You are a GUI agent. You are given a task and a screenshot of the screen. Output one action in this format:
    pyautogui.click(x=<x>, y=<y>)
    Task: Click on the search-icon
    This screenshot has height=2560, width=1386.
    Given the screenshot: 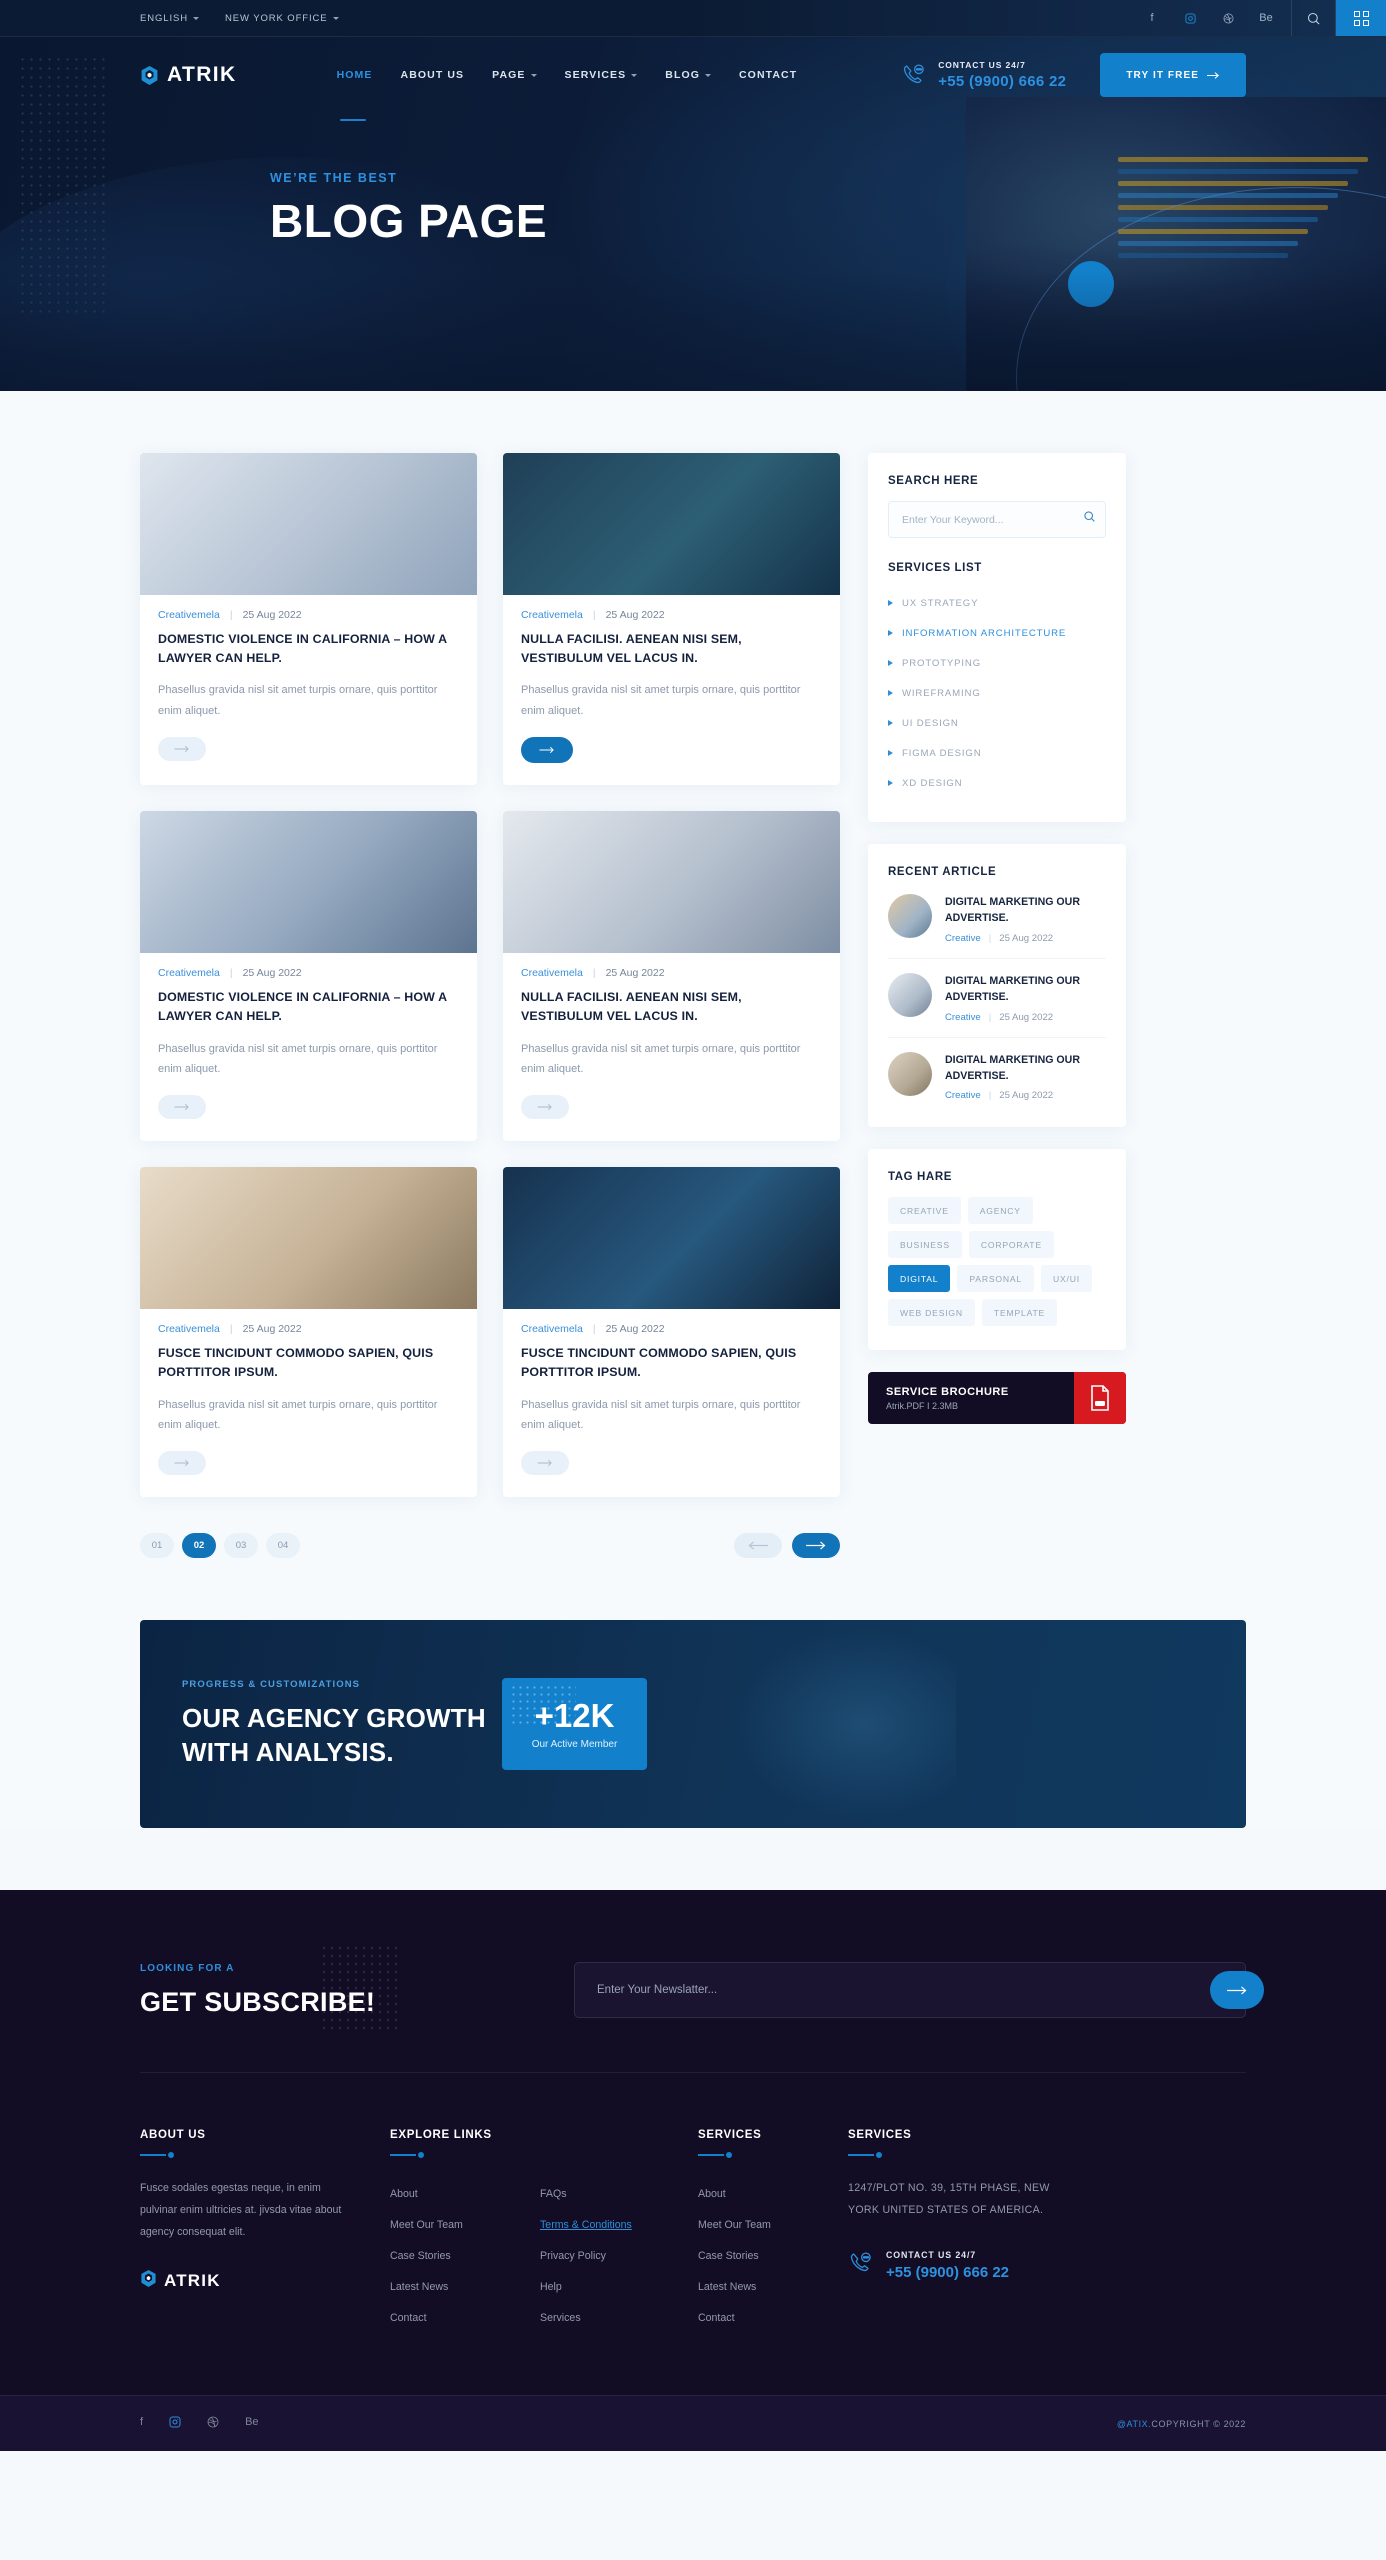 What is the action you would take?
    pyautogui.click(x=1314, y=18)
    